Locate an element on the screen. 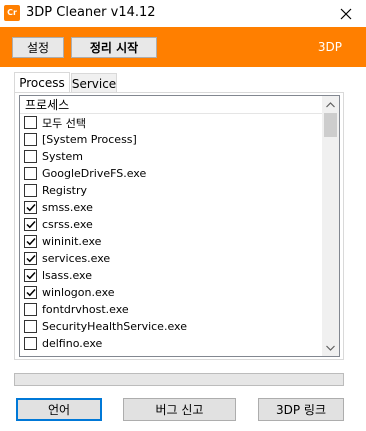  brand-label: 3DP is located at coordinates (329, 47).